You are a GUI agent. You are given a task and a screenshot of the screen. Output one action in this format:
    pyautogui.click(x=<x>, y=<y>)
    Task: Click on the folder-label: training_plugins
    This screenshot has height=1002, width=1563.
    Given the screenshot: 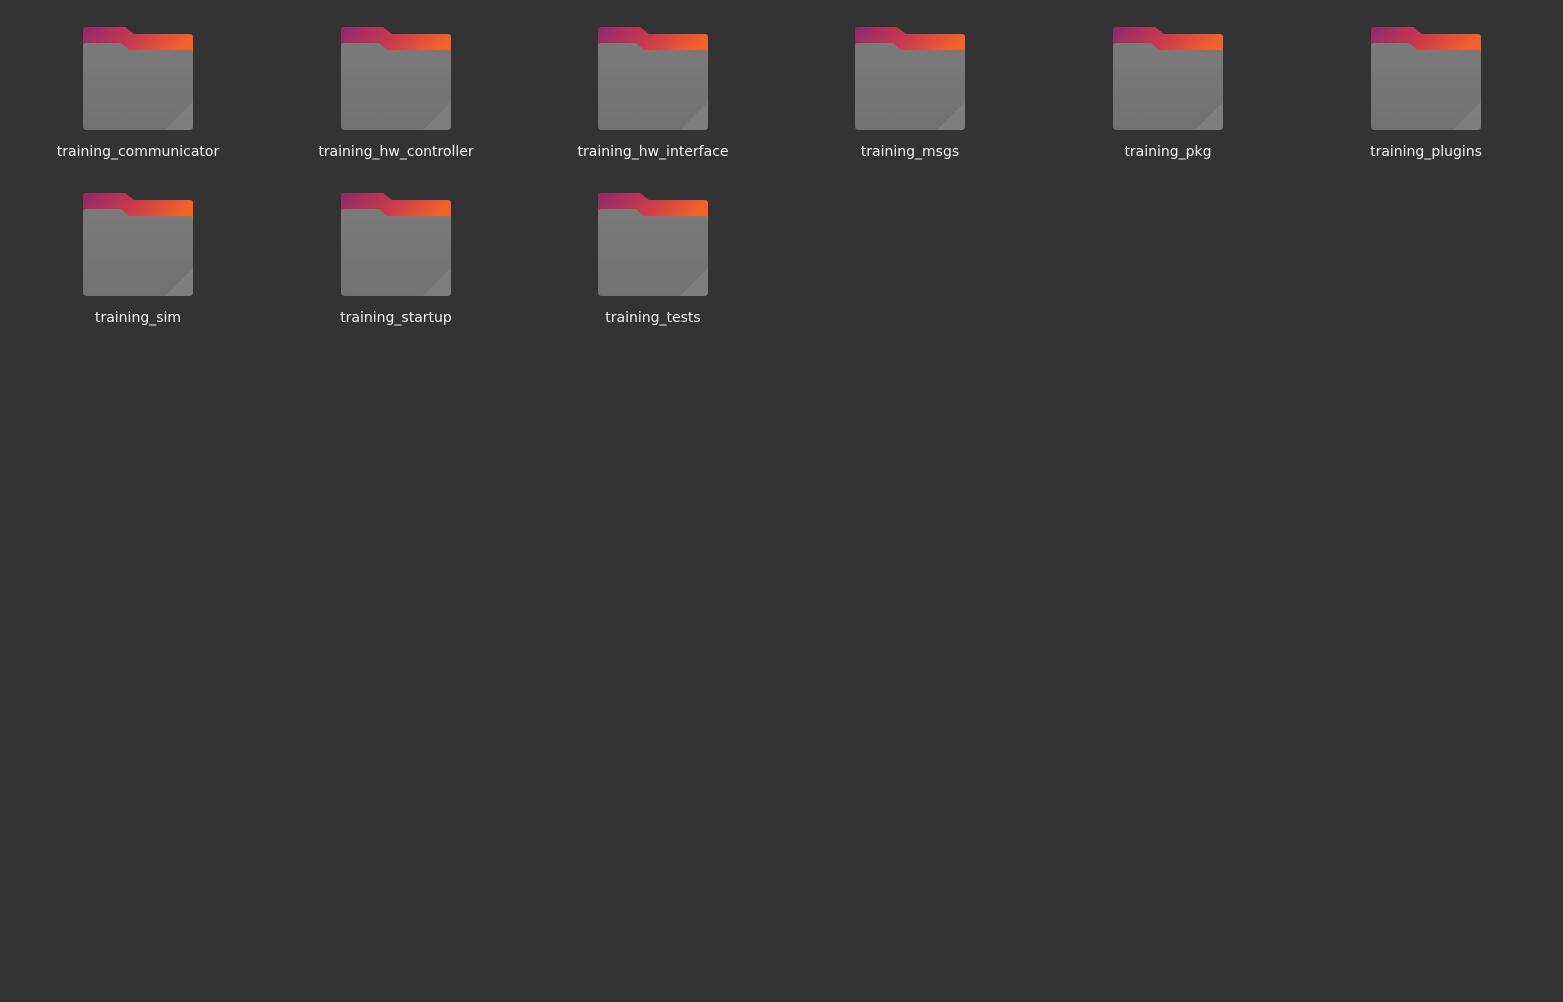 What is the action you would take?
    pyautogui.click(x=1426, y=152)
    